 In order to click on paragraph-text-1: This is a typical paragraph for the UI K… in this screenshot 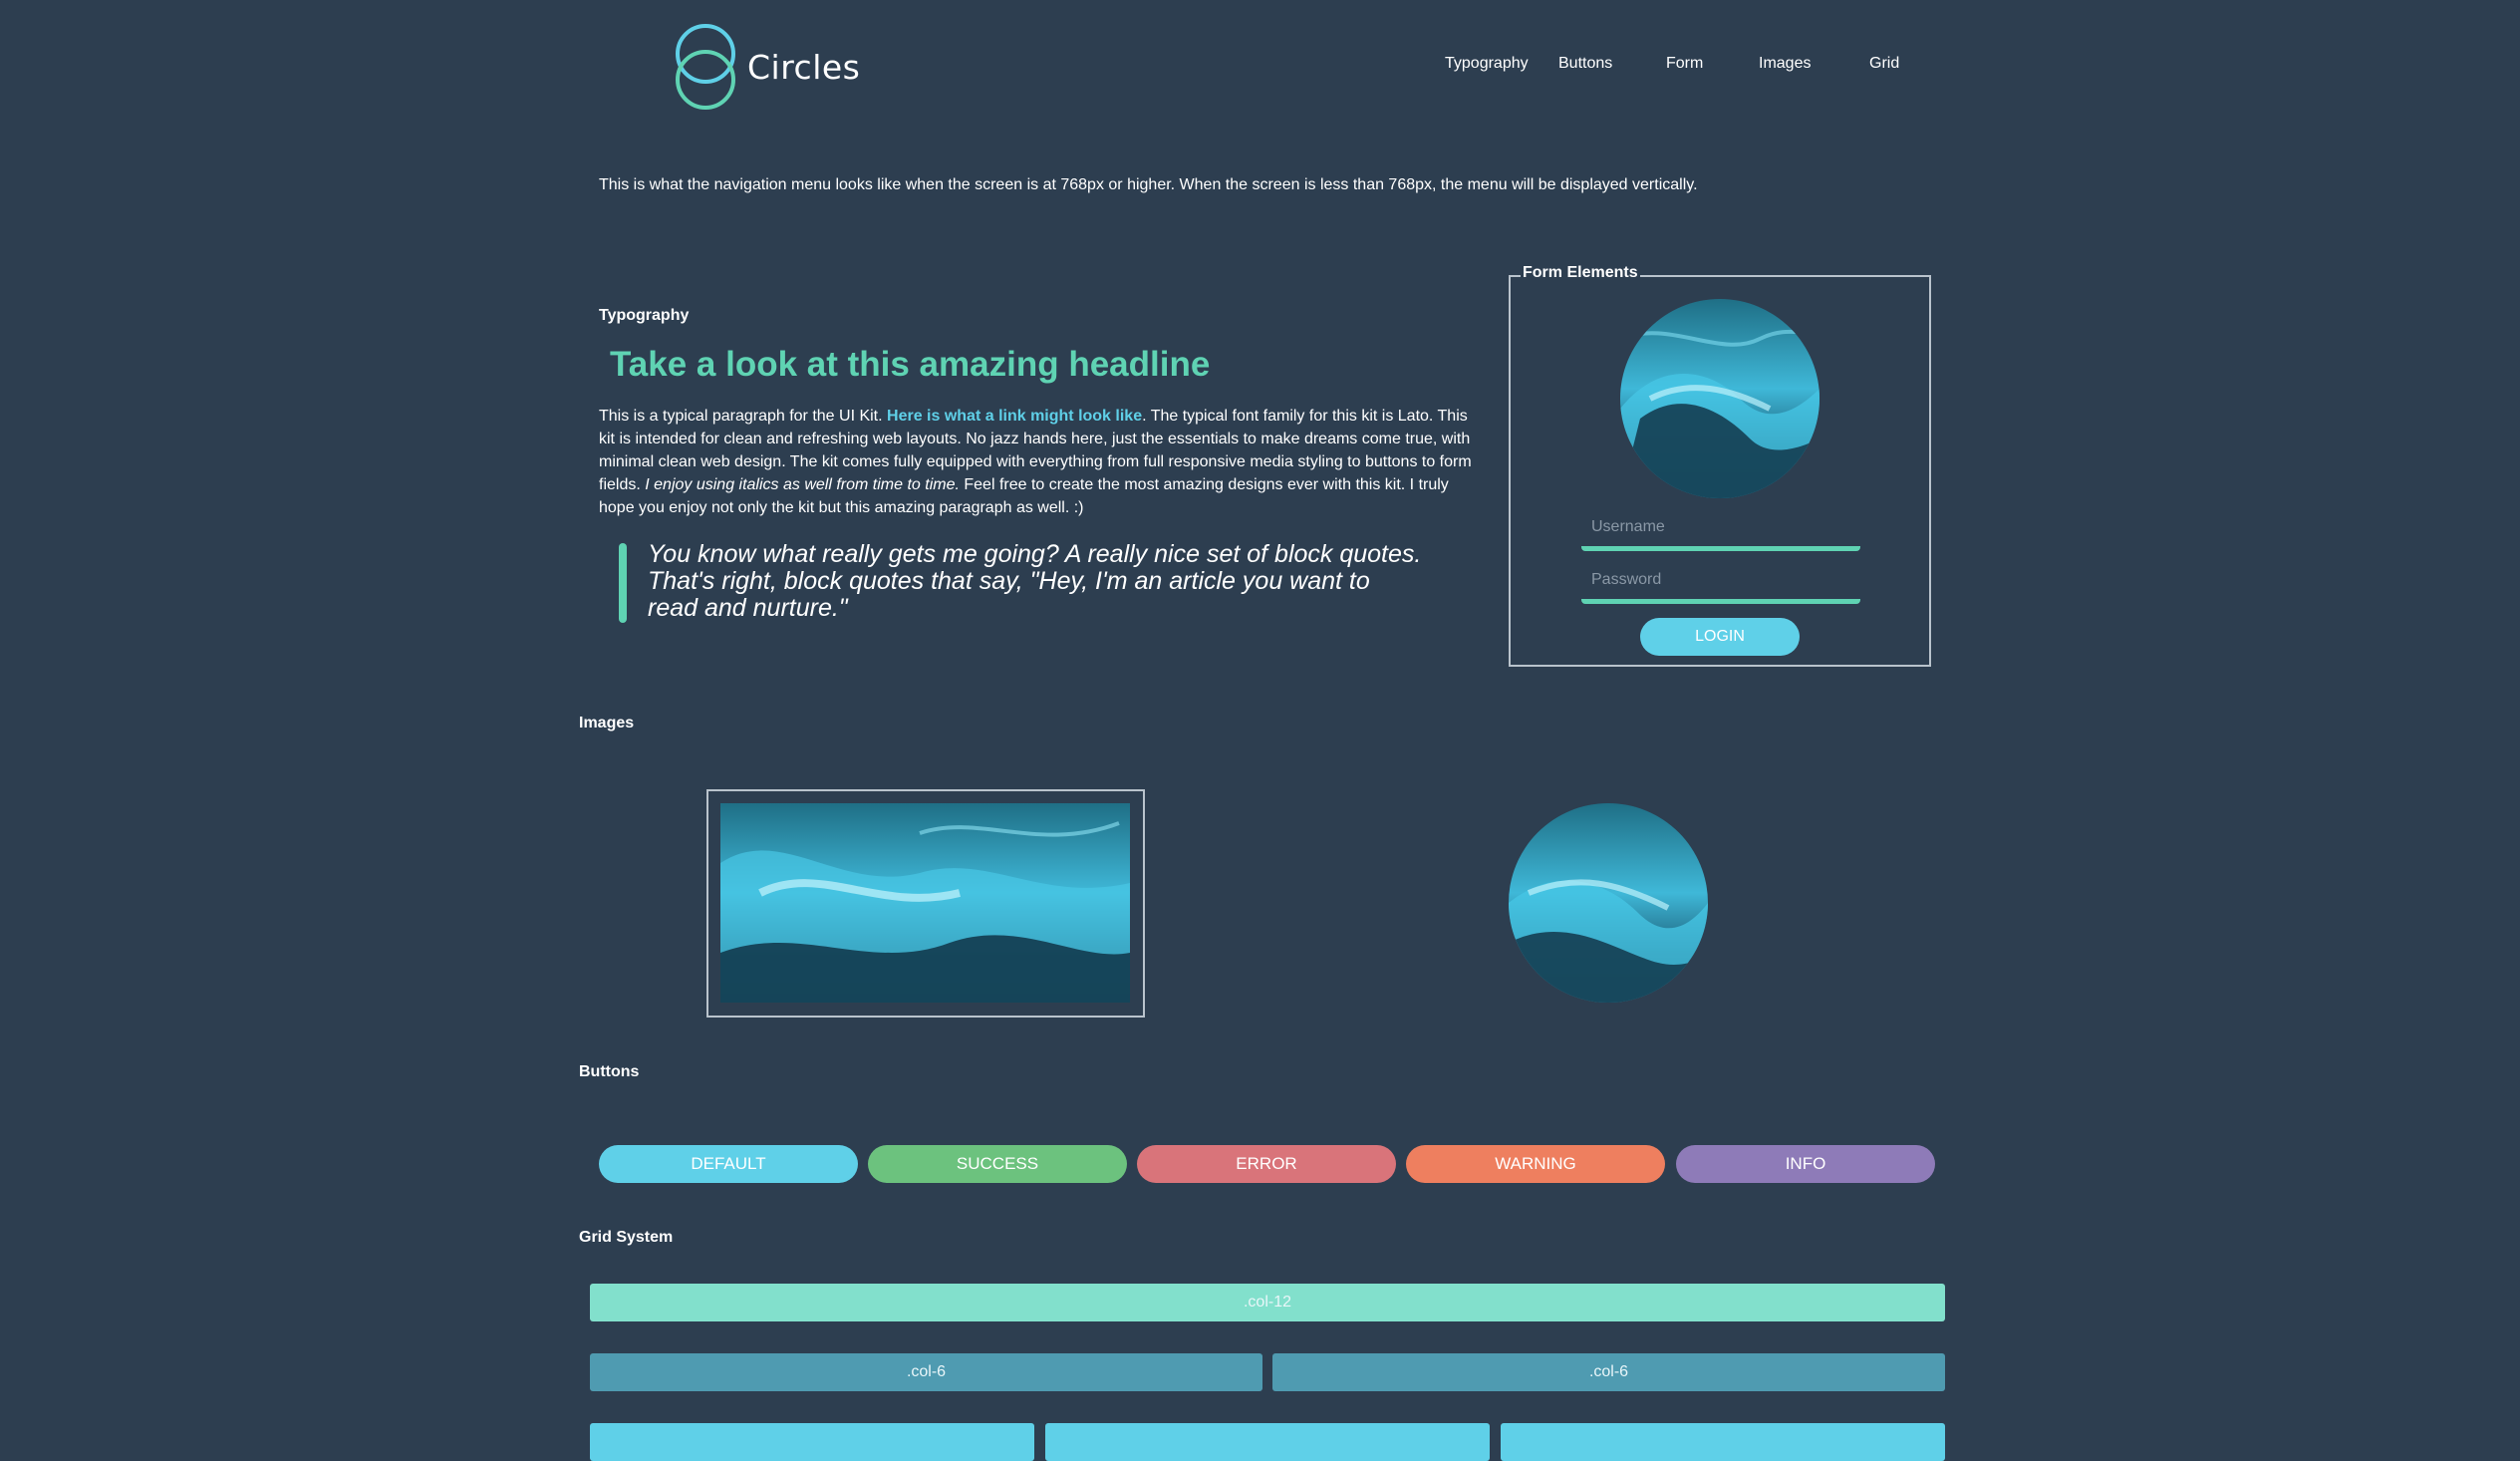, I will do `click(743, 416)`.